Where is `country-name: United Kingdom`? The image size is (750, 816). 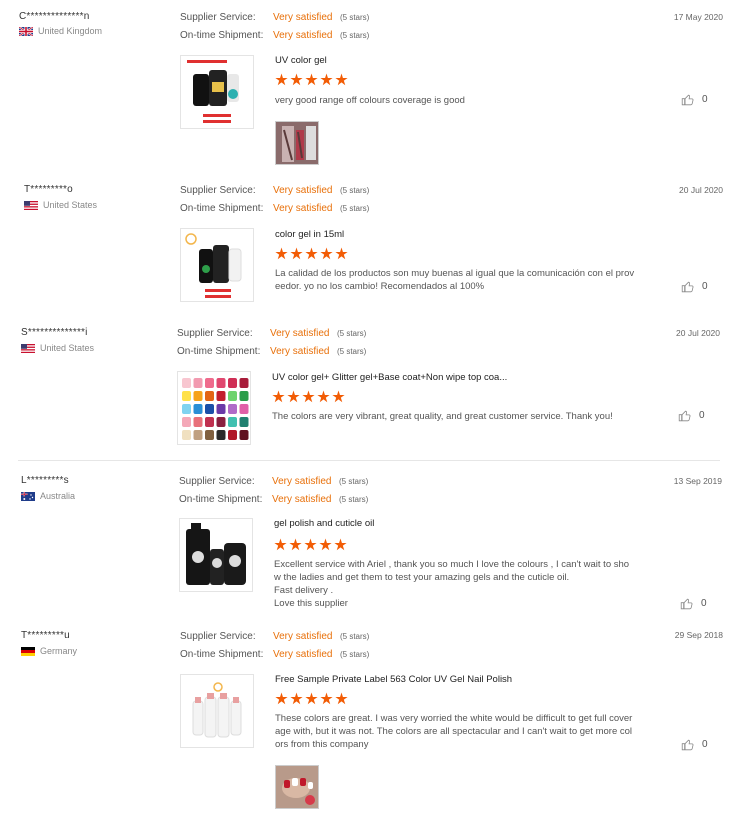 country-name: United Kingdom is located at coordinates (70, 31).